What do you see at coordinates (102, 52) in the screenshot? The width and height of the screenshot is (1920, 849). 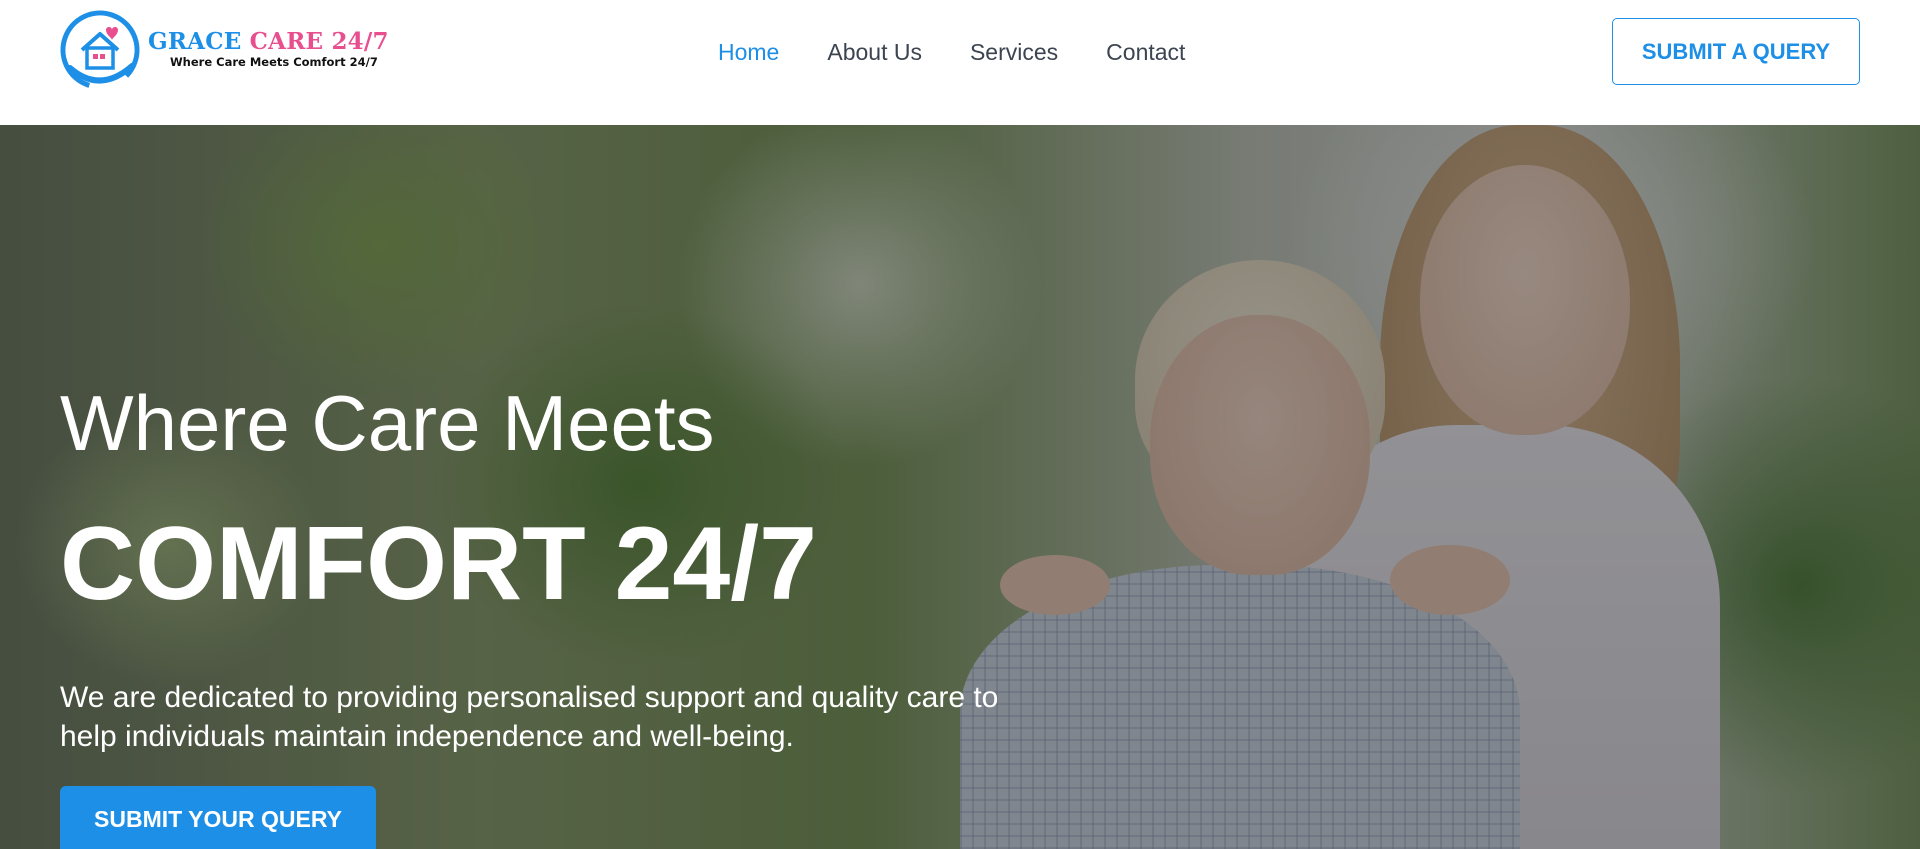 I see `house-care-logo-icon` at bounding box center [102, 52].